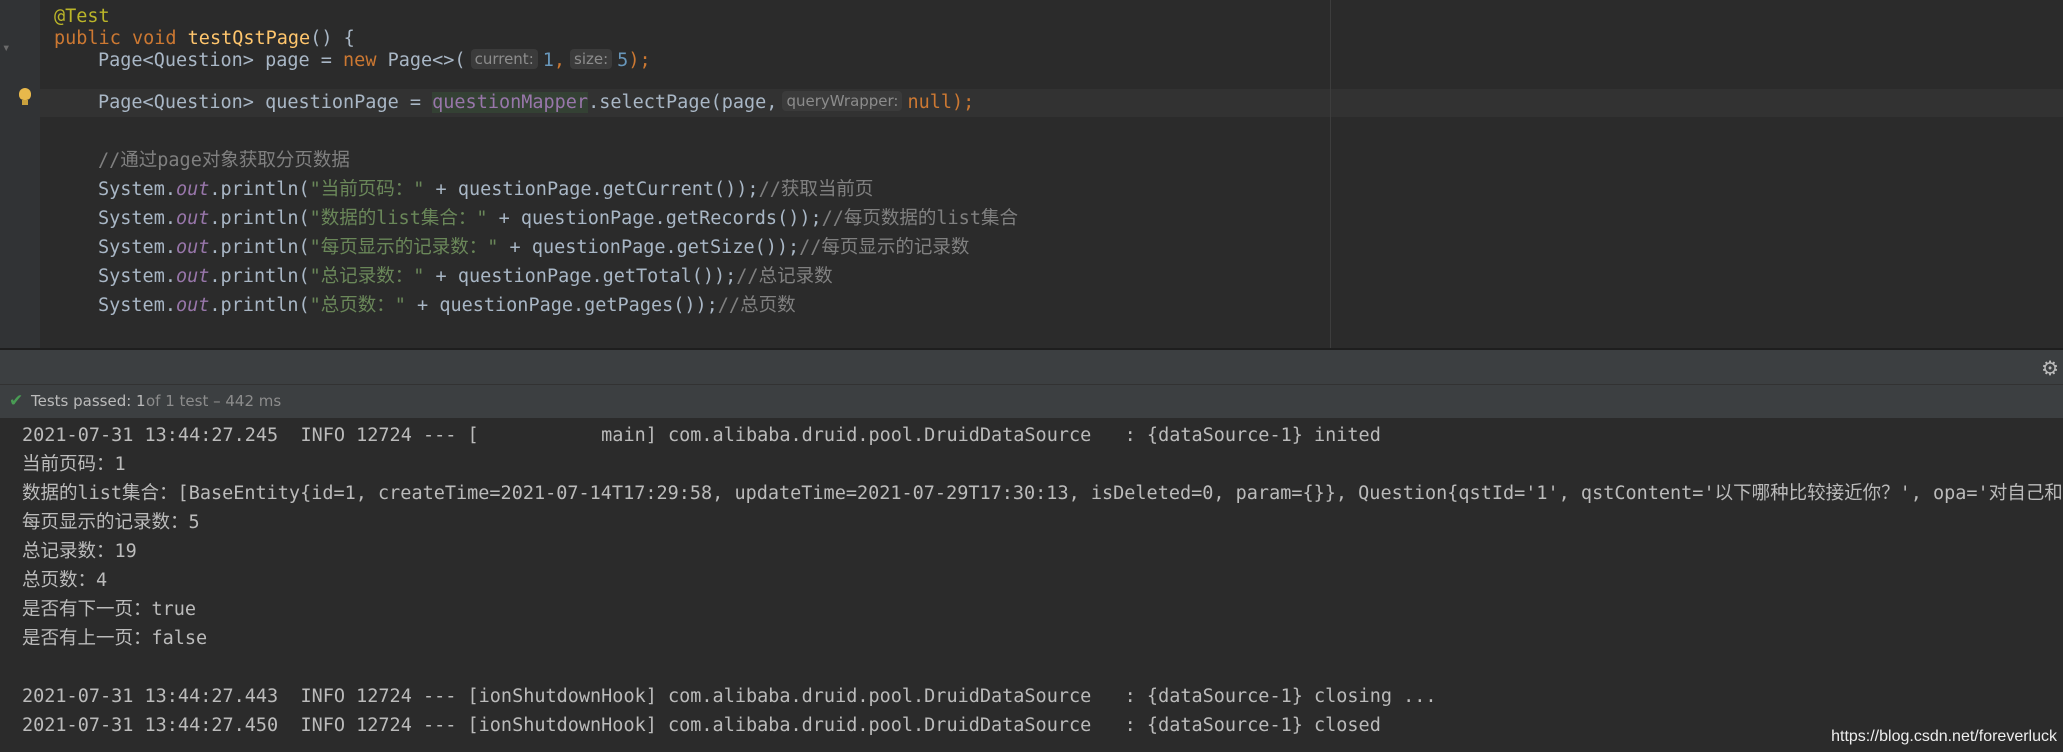  I want to click on code-comment: //每页数据的list集合, so click(919, 218).